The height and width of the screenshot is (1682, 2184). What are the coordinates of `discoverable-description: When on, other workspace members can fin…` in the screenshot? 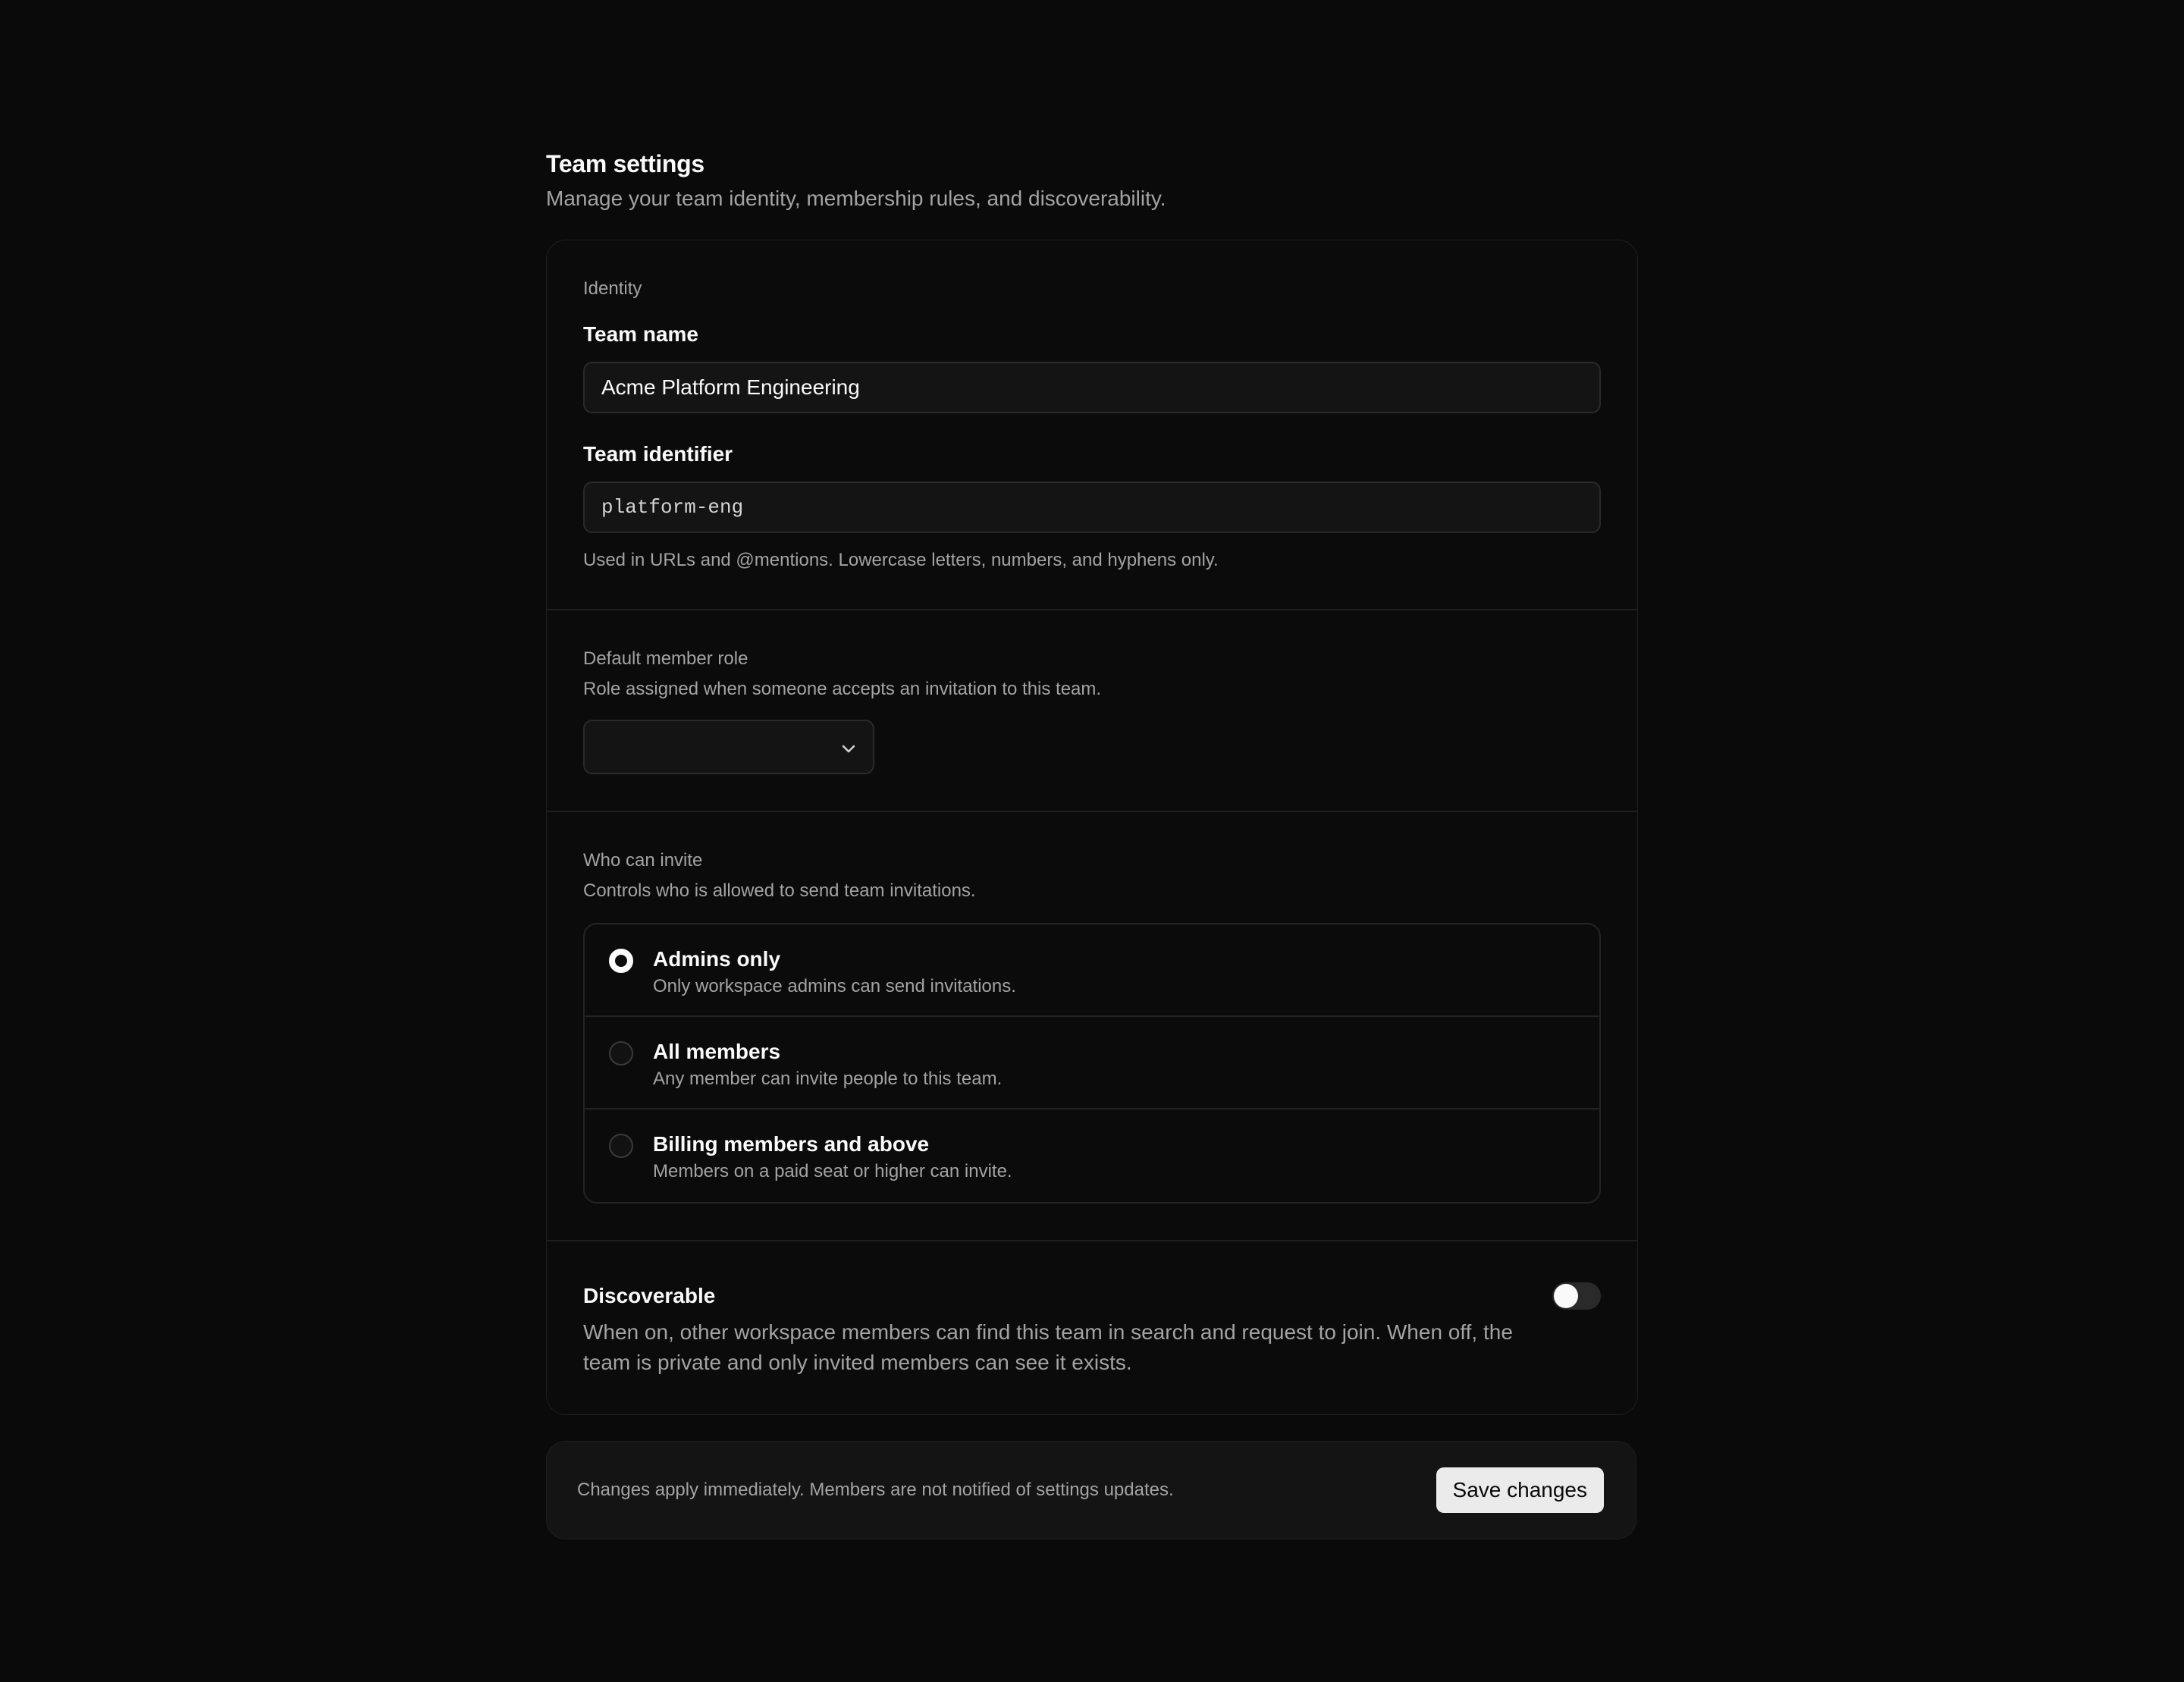 It's located at (1048, 1347).